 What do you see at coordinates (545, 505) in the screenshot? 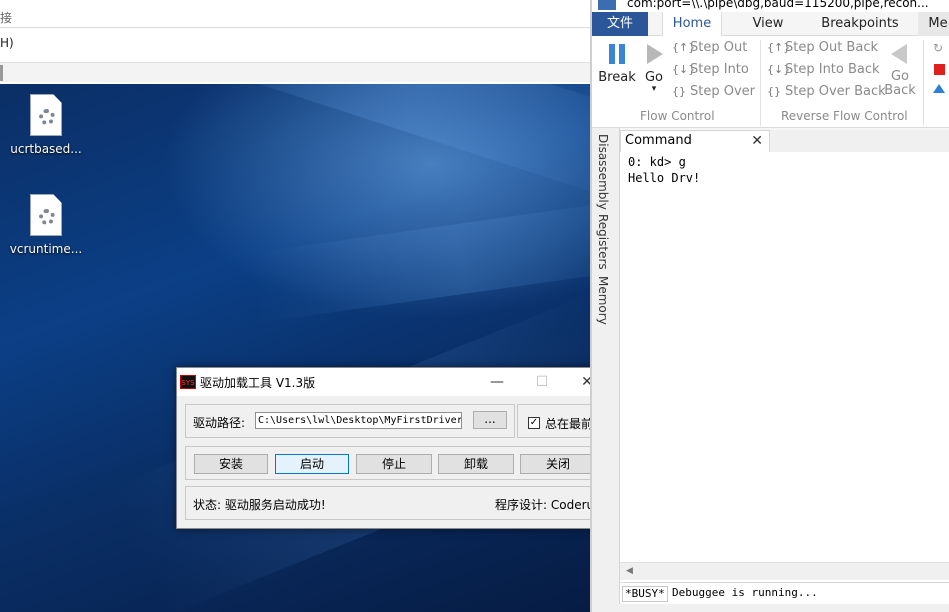
I see `author-text: 程序设计: Coderu` at bounding box center [545, 505].